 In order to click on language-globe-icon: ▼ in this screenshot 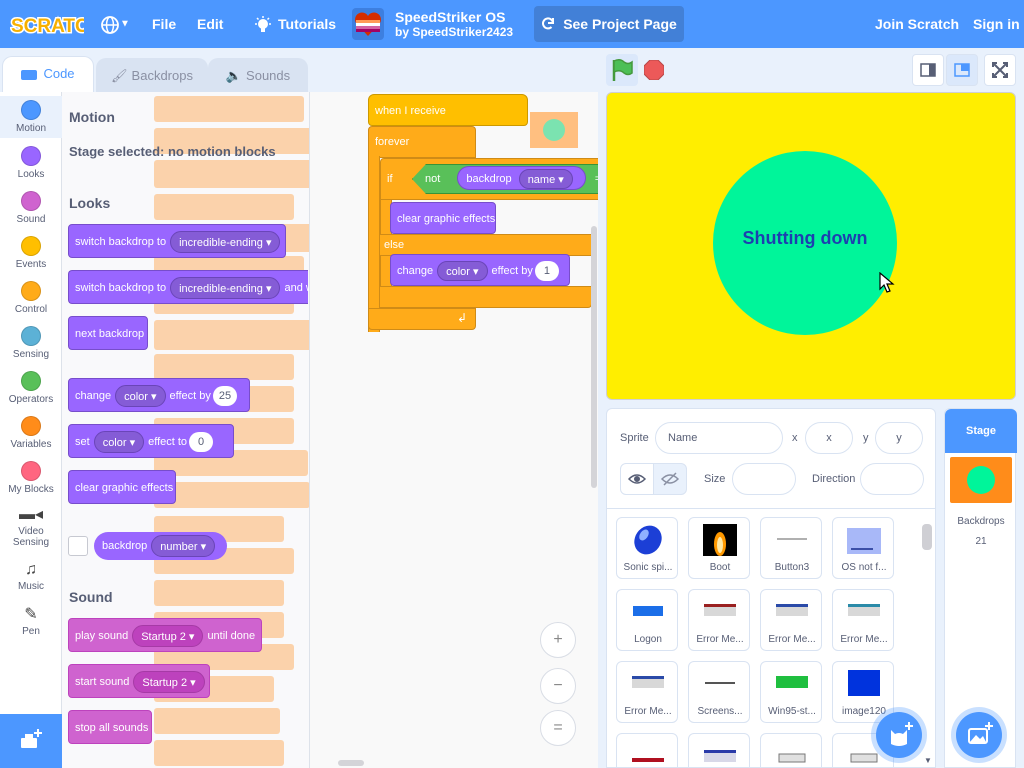, I will do `click(118, 24)`.